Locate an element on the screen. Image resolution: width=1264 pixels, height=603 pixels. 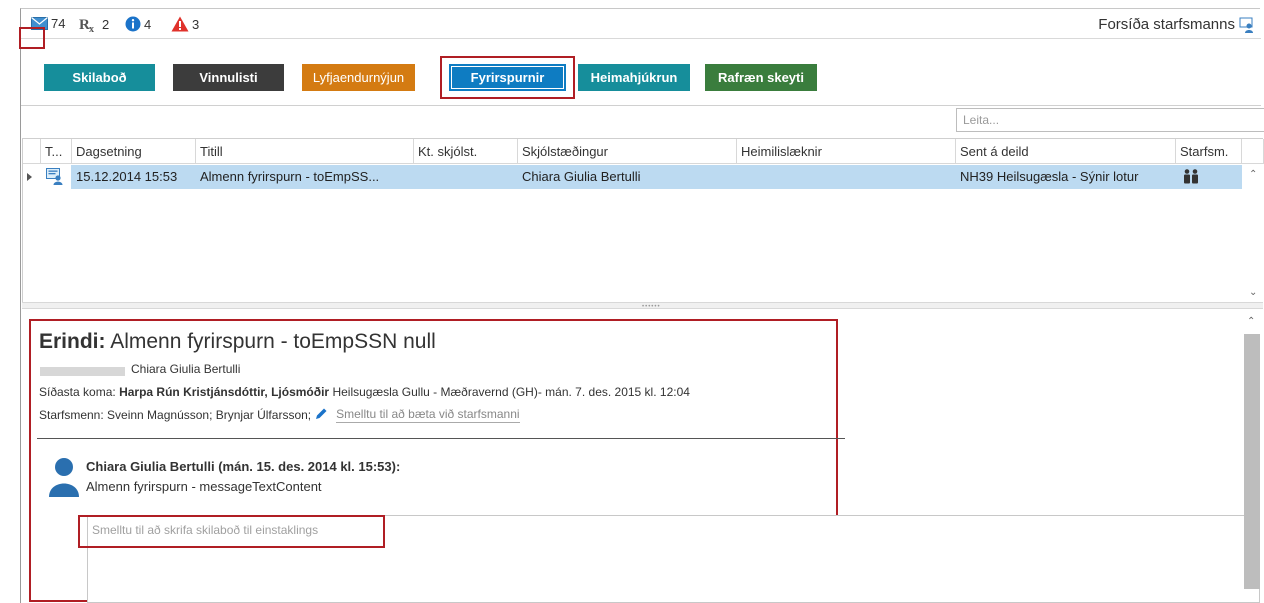
chevron-down-icon: ⌄ is located at coordinates (1253, 292).